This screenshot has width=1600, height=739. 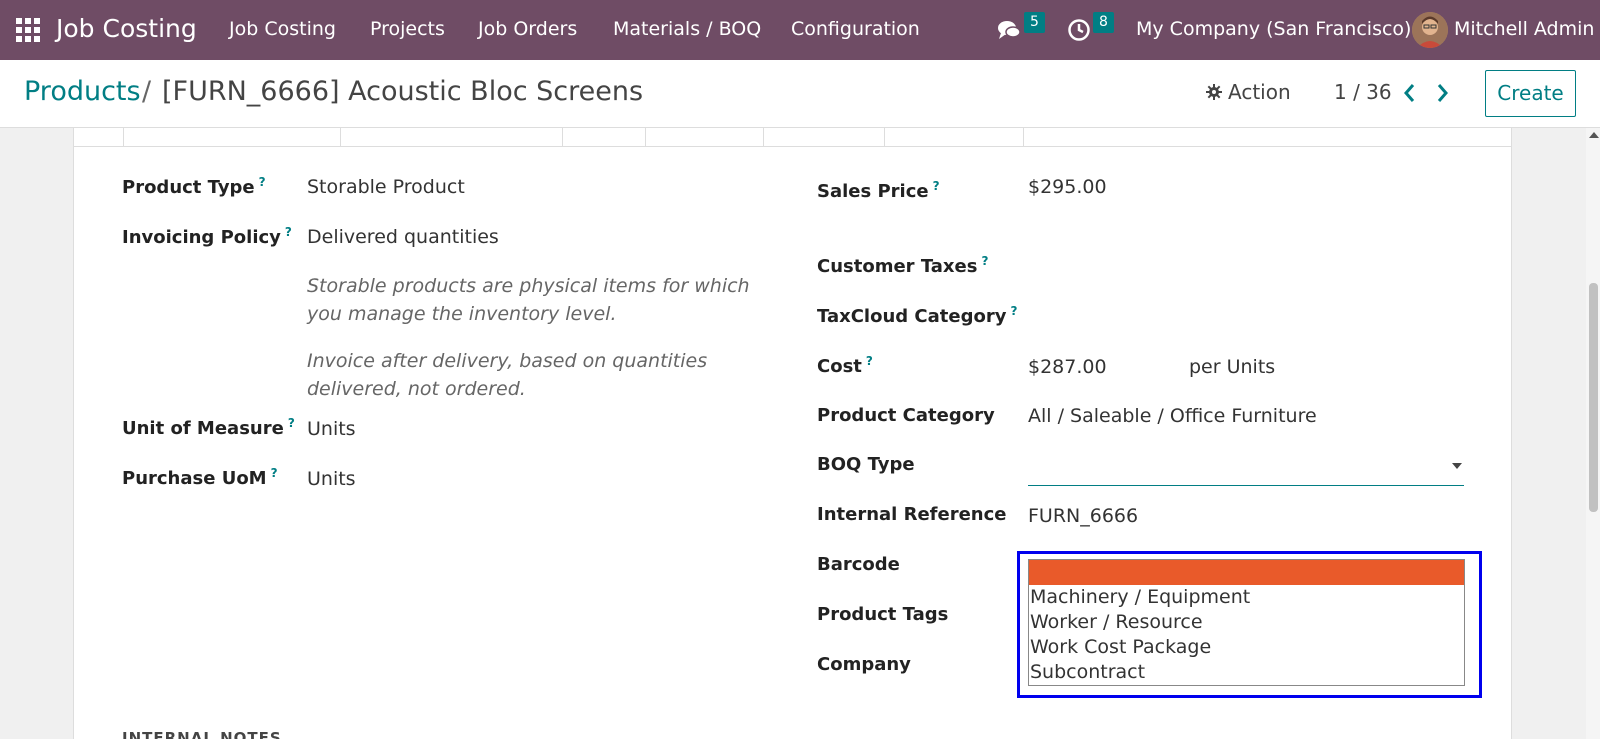 What do you see at coordinates (1067, 187) in the screenshot?
I see `sales-price-value: $295.00` at bounding box center [1067, 187].